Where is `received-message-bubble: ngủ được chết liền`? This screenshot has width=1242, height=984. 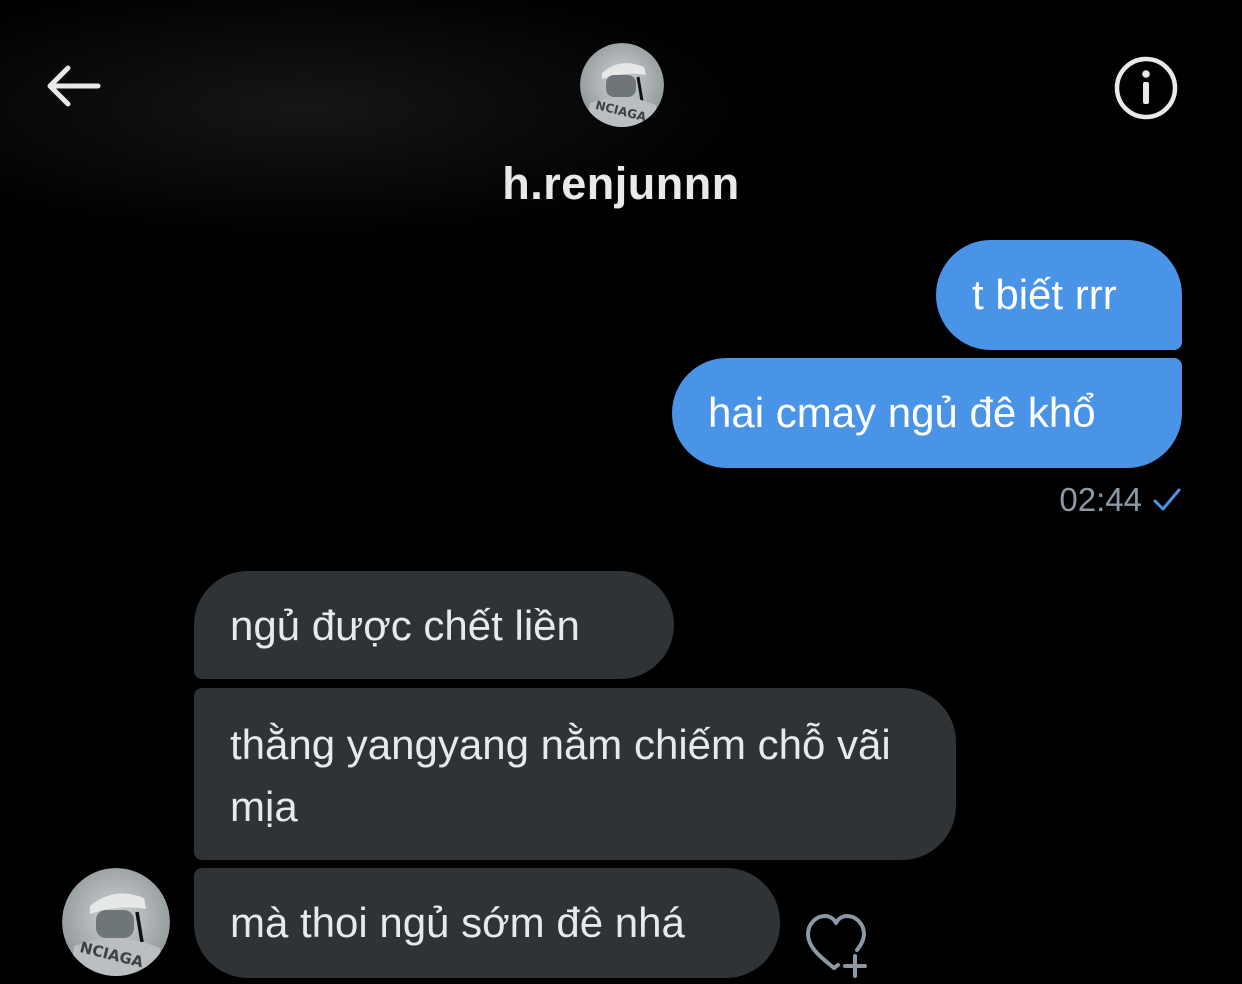
received-message-bubble: ngủ được chết liền is located at coordinates (434, 625).